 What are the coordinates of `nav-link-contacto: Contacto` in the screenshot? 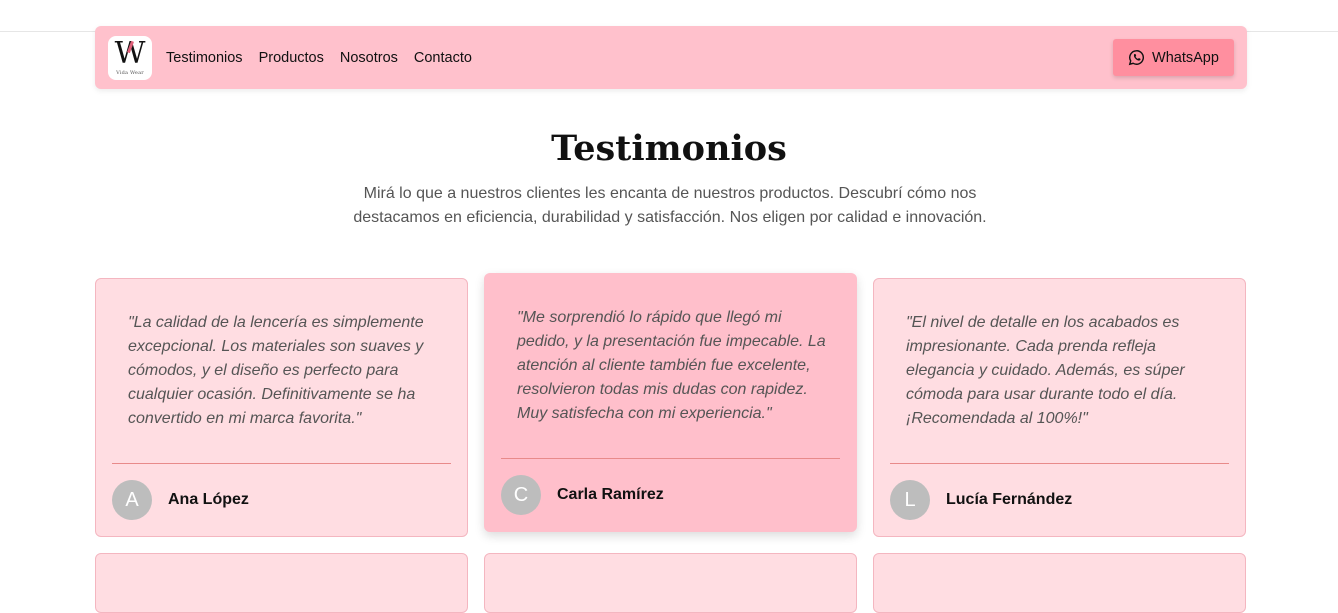 It's located at (443, 58).